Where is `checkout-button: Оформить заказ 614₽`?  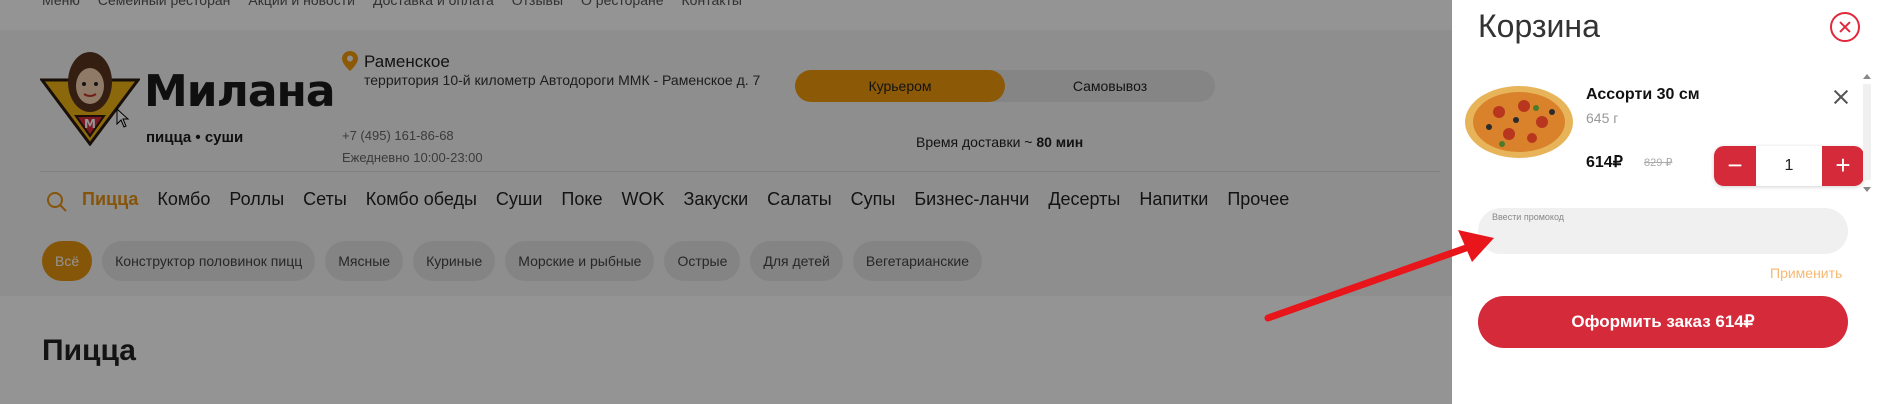 checkout-button: Оформить заказ 614₽ is located at coordinates (1663, 322).